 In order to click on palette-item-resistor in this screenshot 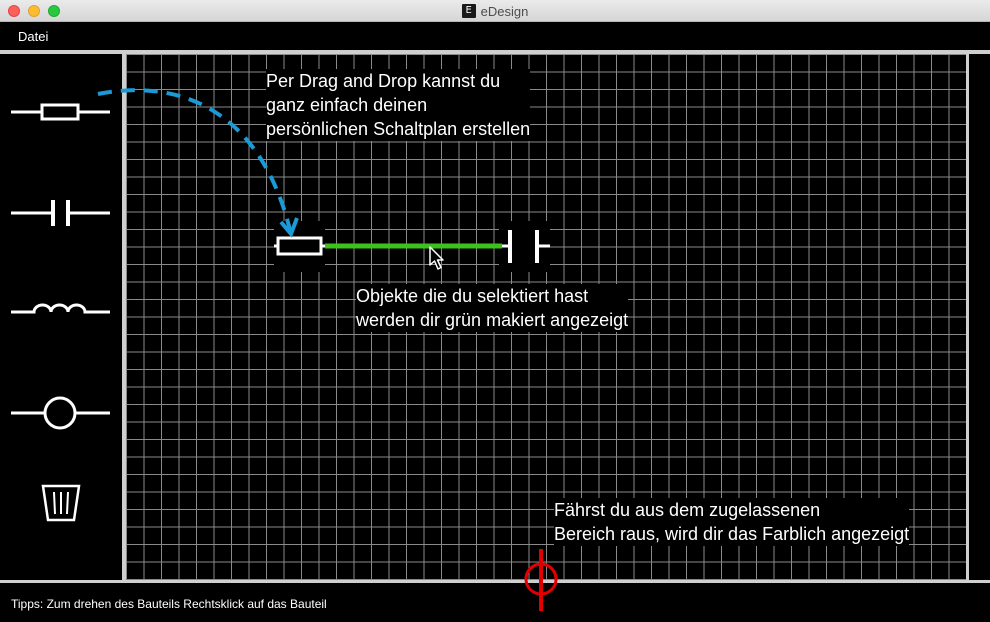, I will do `click(61, 112)`.